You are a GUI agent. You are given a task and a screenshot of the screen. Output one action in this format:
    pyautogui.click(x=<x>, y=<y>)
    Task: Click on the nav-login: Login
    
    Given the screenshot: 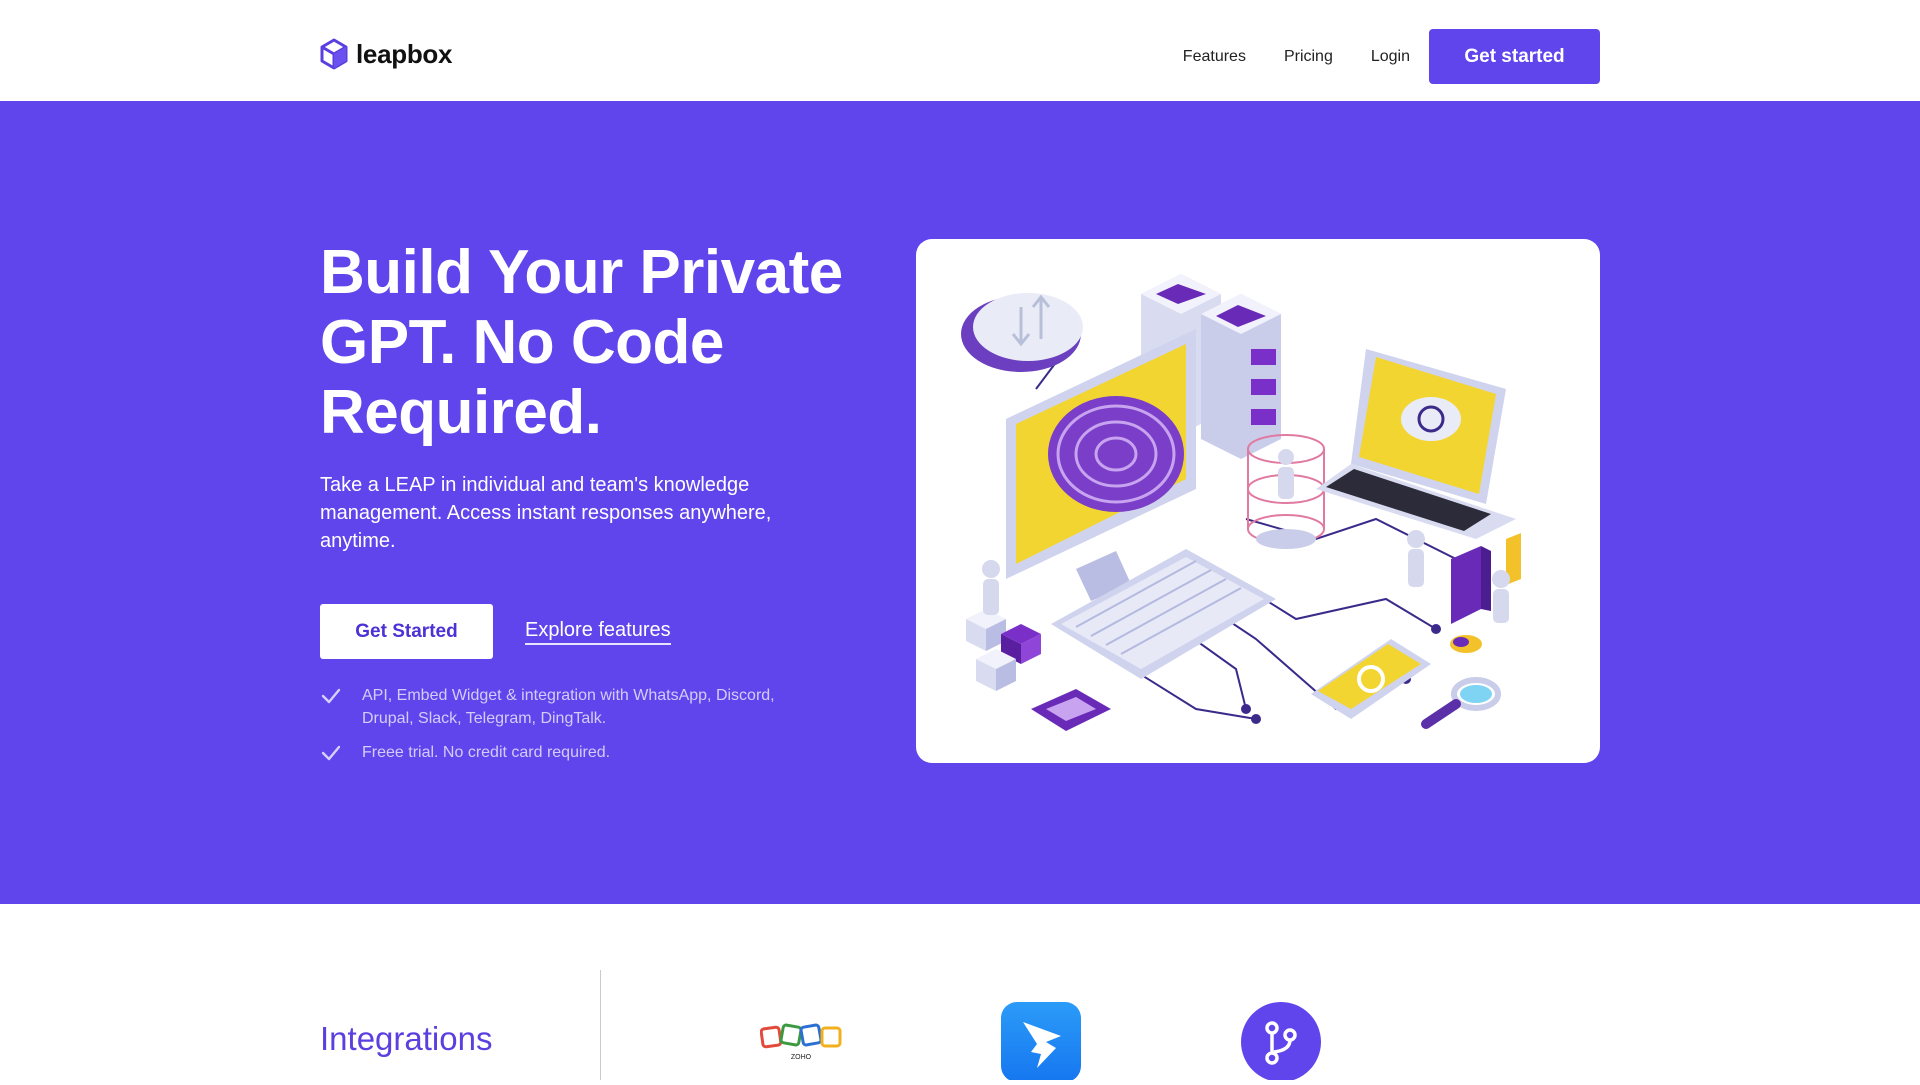 What is the action you would take?
    pyautogui.click(x=1390, y=57)
    